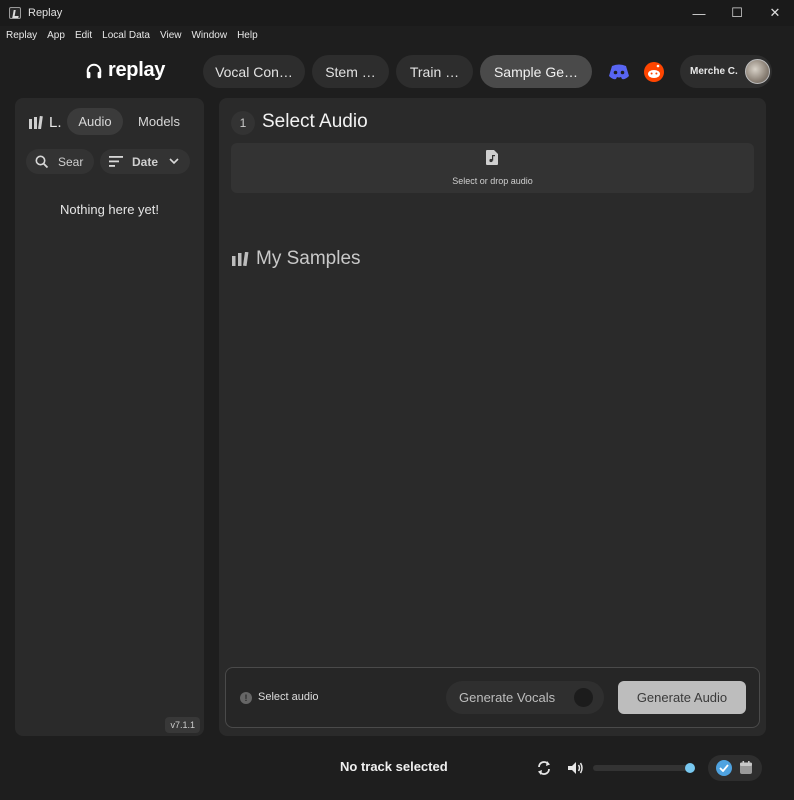 This screenshot has height=800, width=794. Describe the element at coordinates (315, 121) in the screenshot. I see `section-title-select-audio: Select Audio` at that location.